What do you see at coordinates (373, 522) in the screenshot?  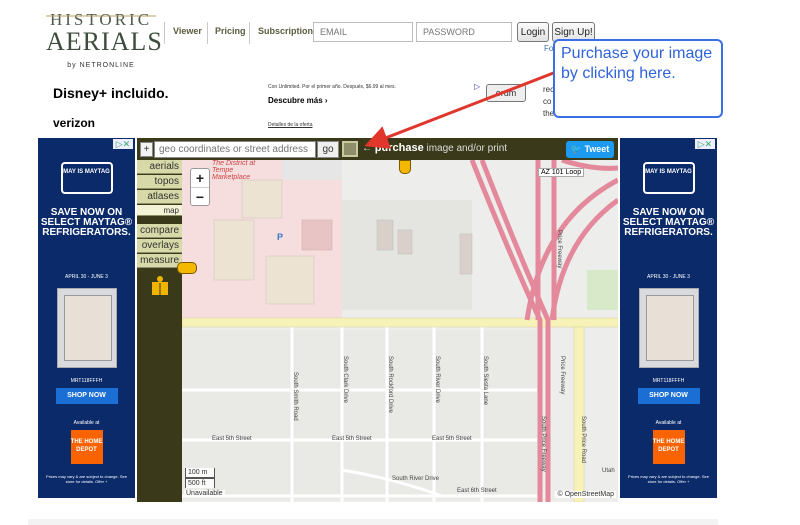 I see `footer-bar` at bounding box center [373, 522].